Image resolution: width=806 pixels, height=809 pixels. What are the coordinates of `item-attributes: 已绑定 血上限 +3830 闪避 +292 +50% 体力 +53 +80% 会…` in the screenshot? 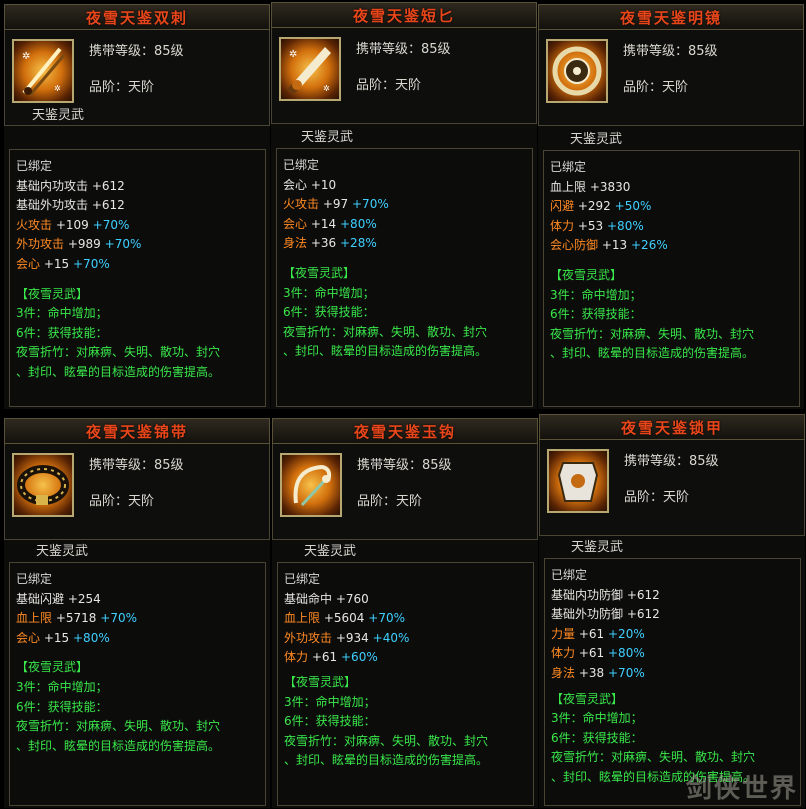 It's located at (671, 278).